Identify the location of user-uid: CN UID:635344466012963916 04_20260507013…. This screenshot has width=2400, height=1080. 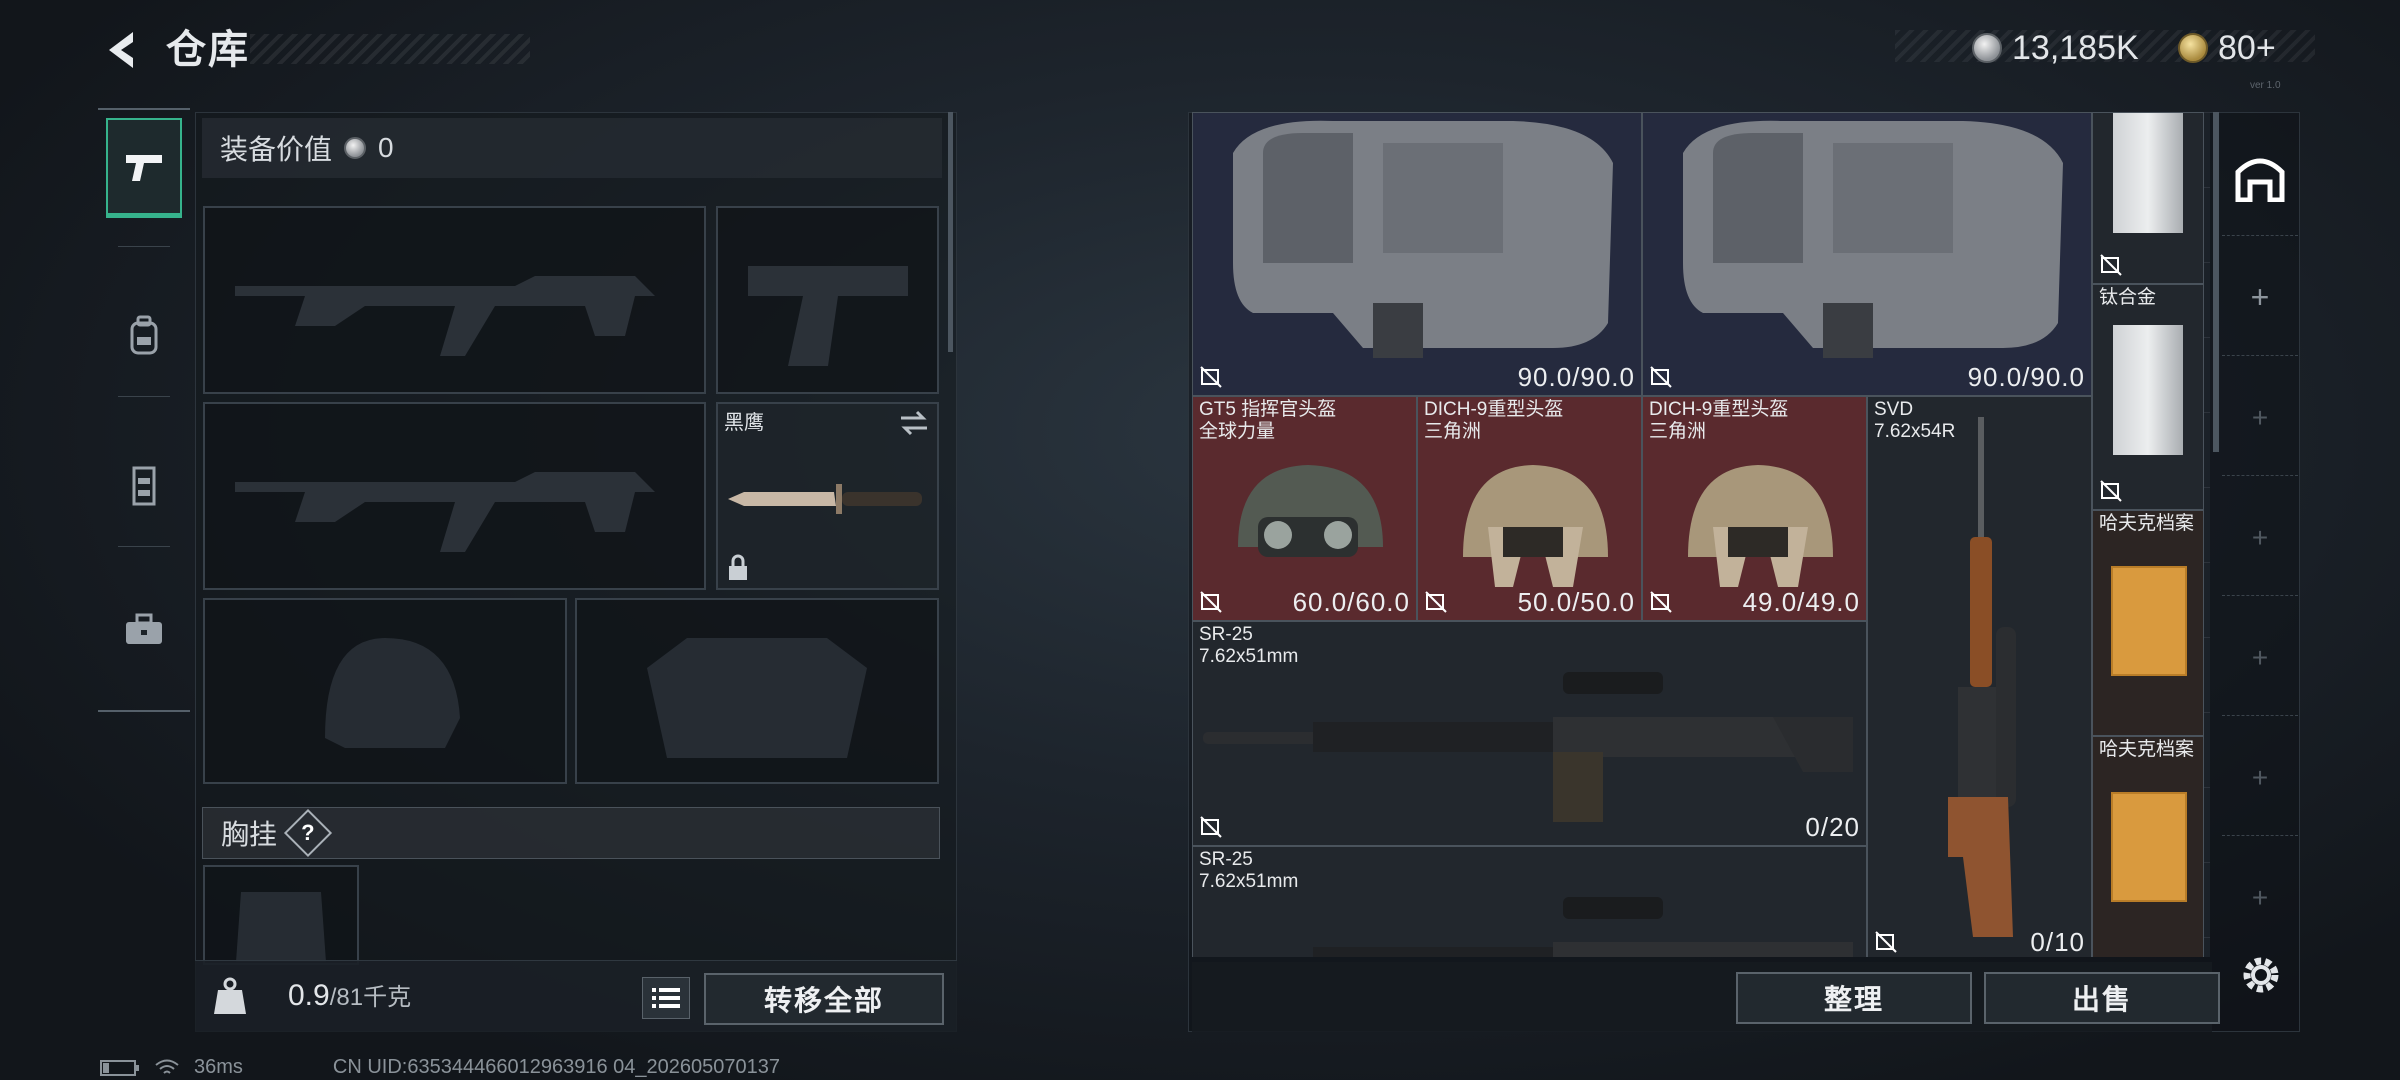
(556, 1067).